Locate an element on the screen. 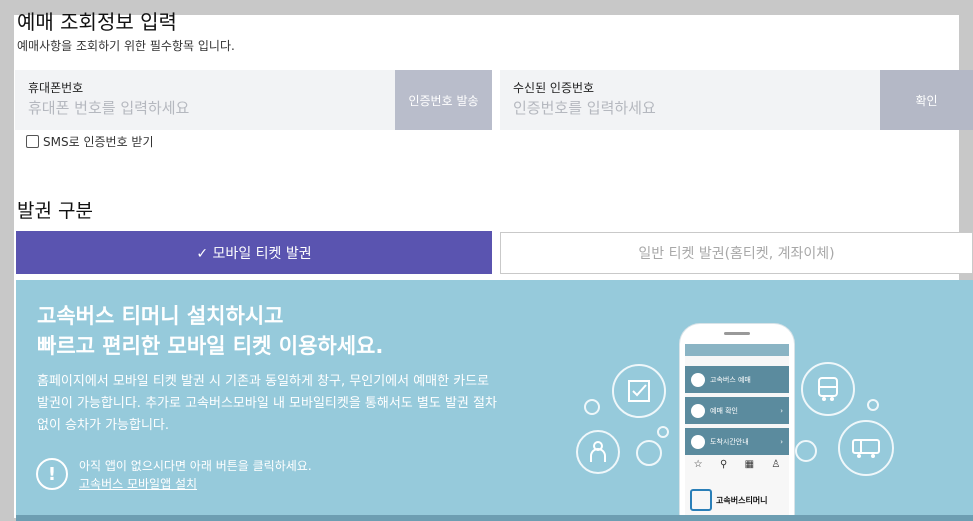  phone-number-input is located at coordinates (203, 108).